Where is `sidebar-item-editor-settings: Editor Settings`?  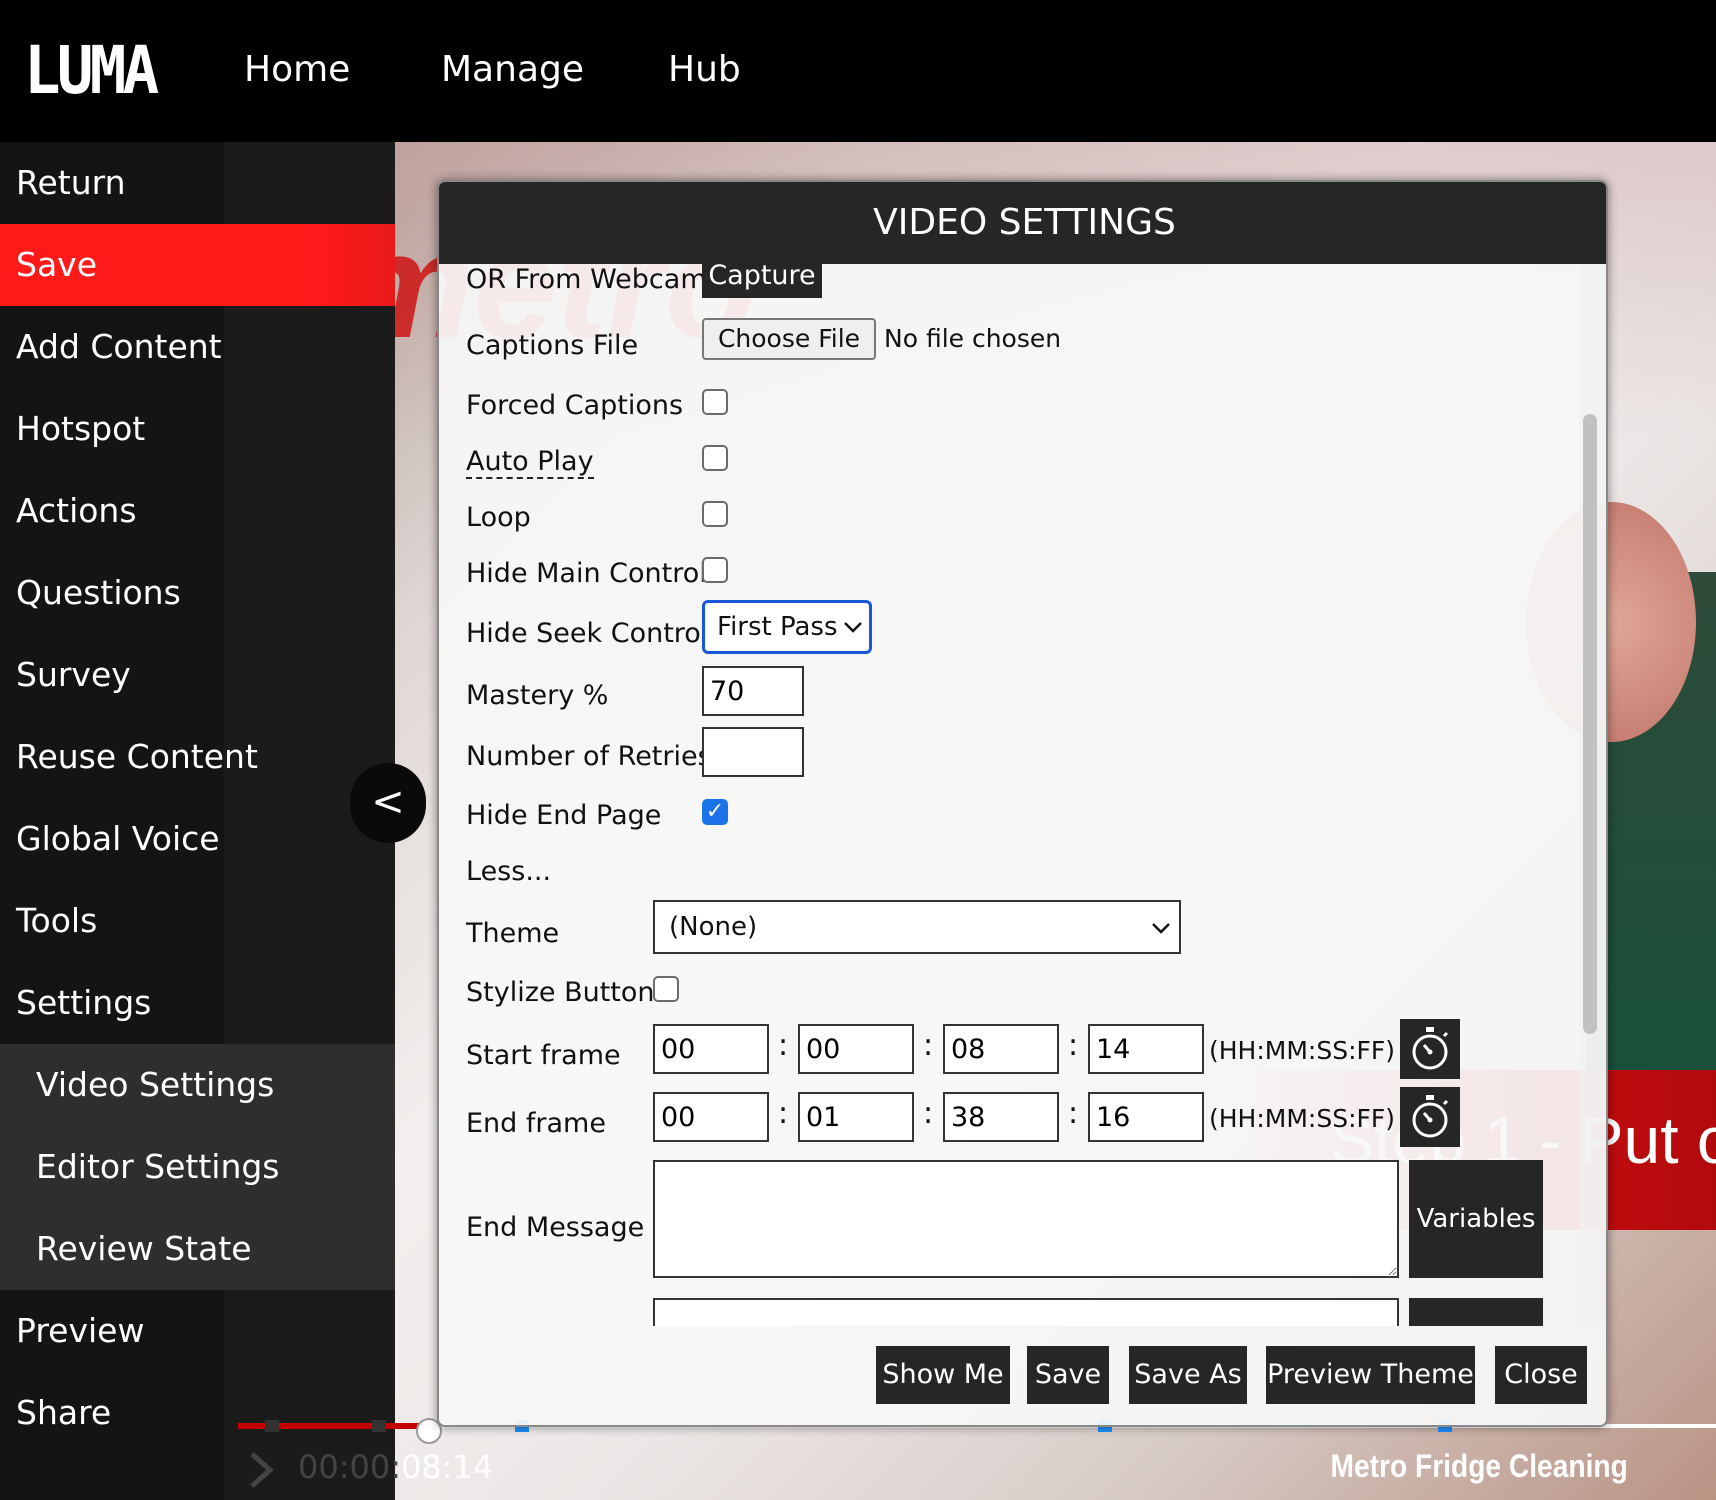
sidebar-item-editor-settings: Editor Settings is located at coordinates (197, 1167).